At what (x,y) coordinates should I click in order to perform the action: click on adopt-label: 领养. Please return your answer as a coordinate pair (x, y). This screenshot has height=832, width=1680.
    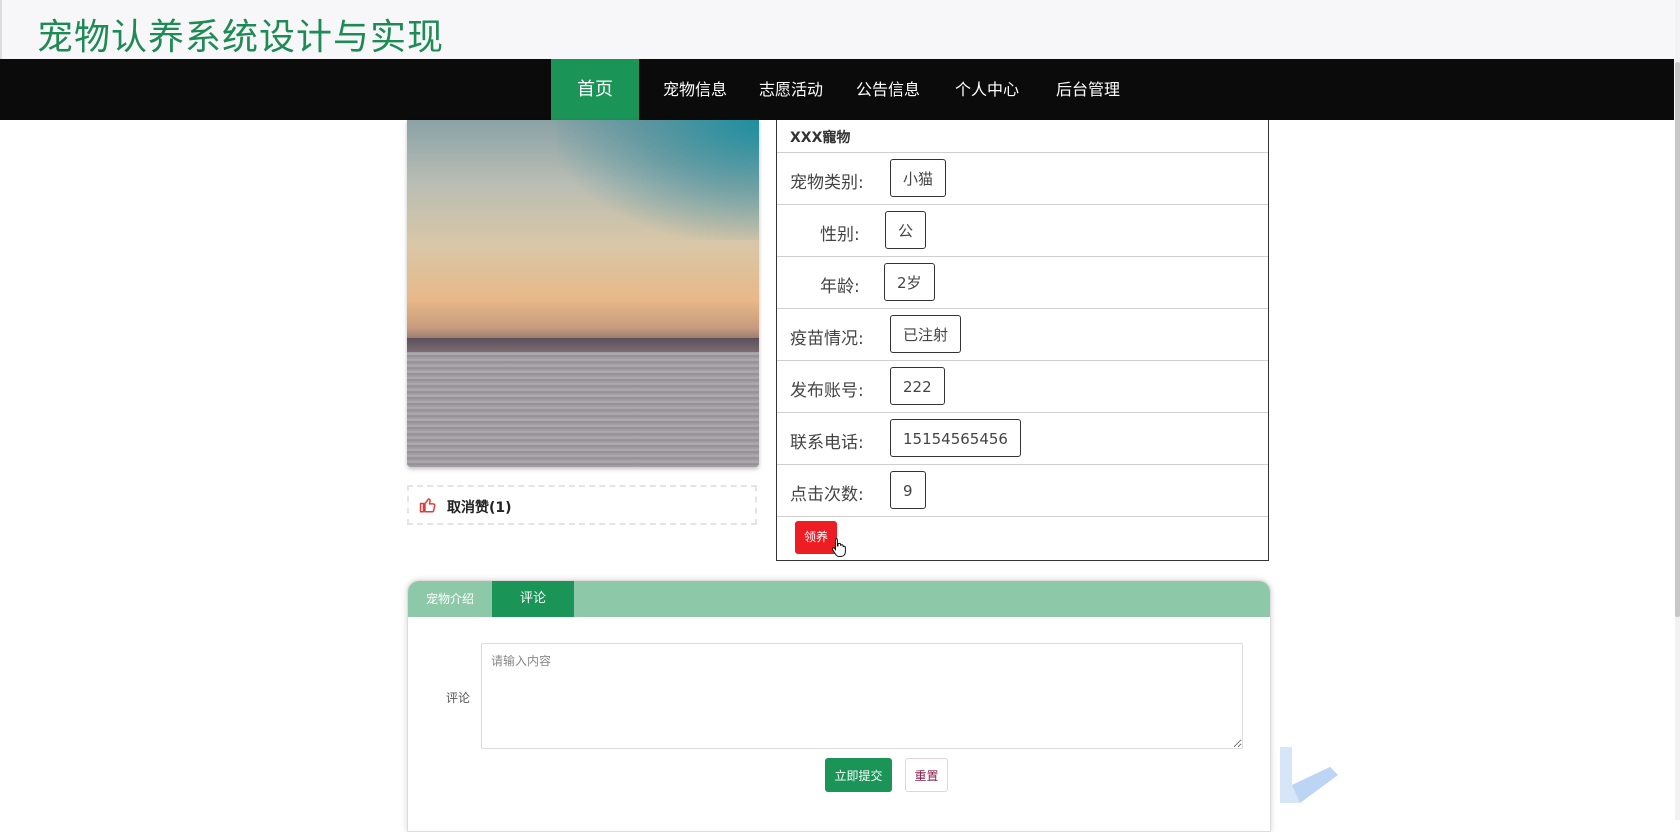
    Looking at the image, I should click on (815, 537).